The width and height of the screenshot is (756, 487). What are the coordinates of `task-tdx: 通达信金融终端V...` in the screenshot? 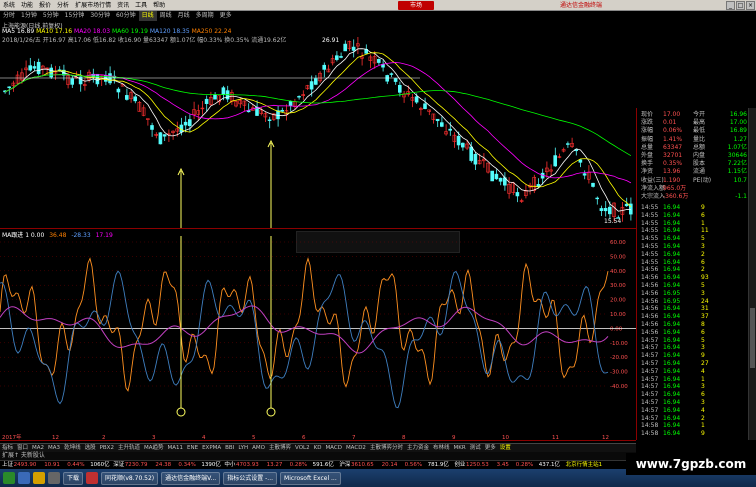 It's located at (191, 478).